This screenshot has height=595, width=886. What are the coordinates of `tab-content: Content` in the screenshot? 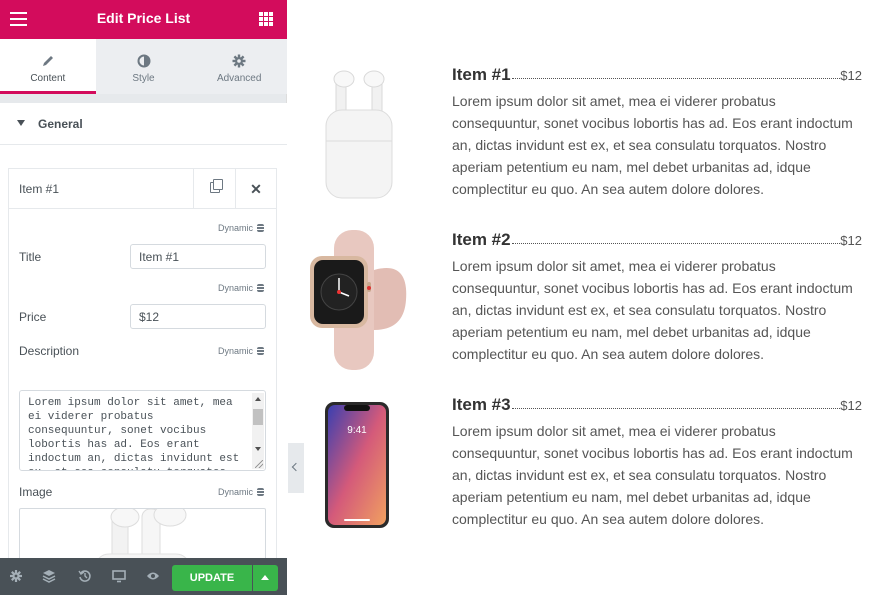 It's located at (48, 66).